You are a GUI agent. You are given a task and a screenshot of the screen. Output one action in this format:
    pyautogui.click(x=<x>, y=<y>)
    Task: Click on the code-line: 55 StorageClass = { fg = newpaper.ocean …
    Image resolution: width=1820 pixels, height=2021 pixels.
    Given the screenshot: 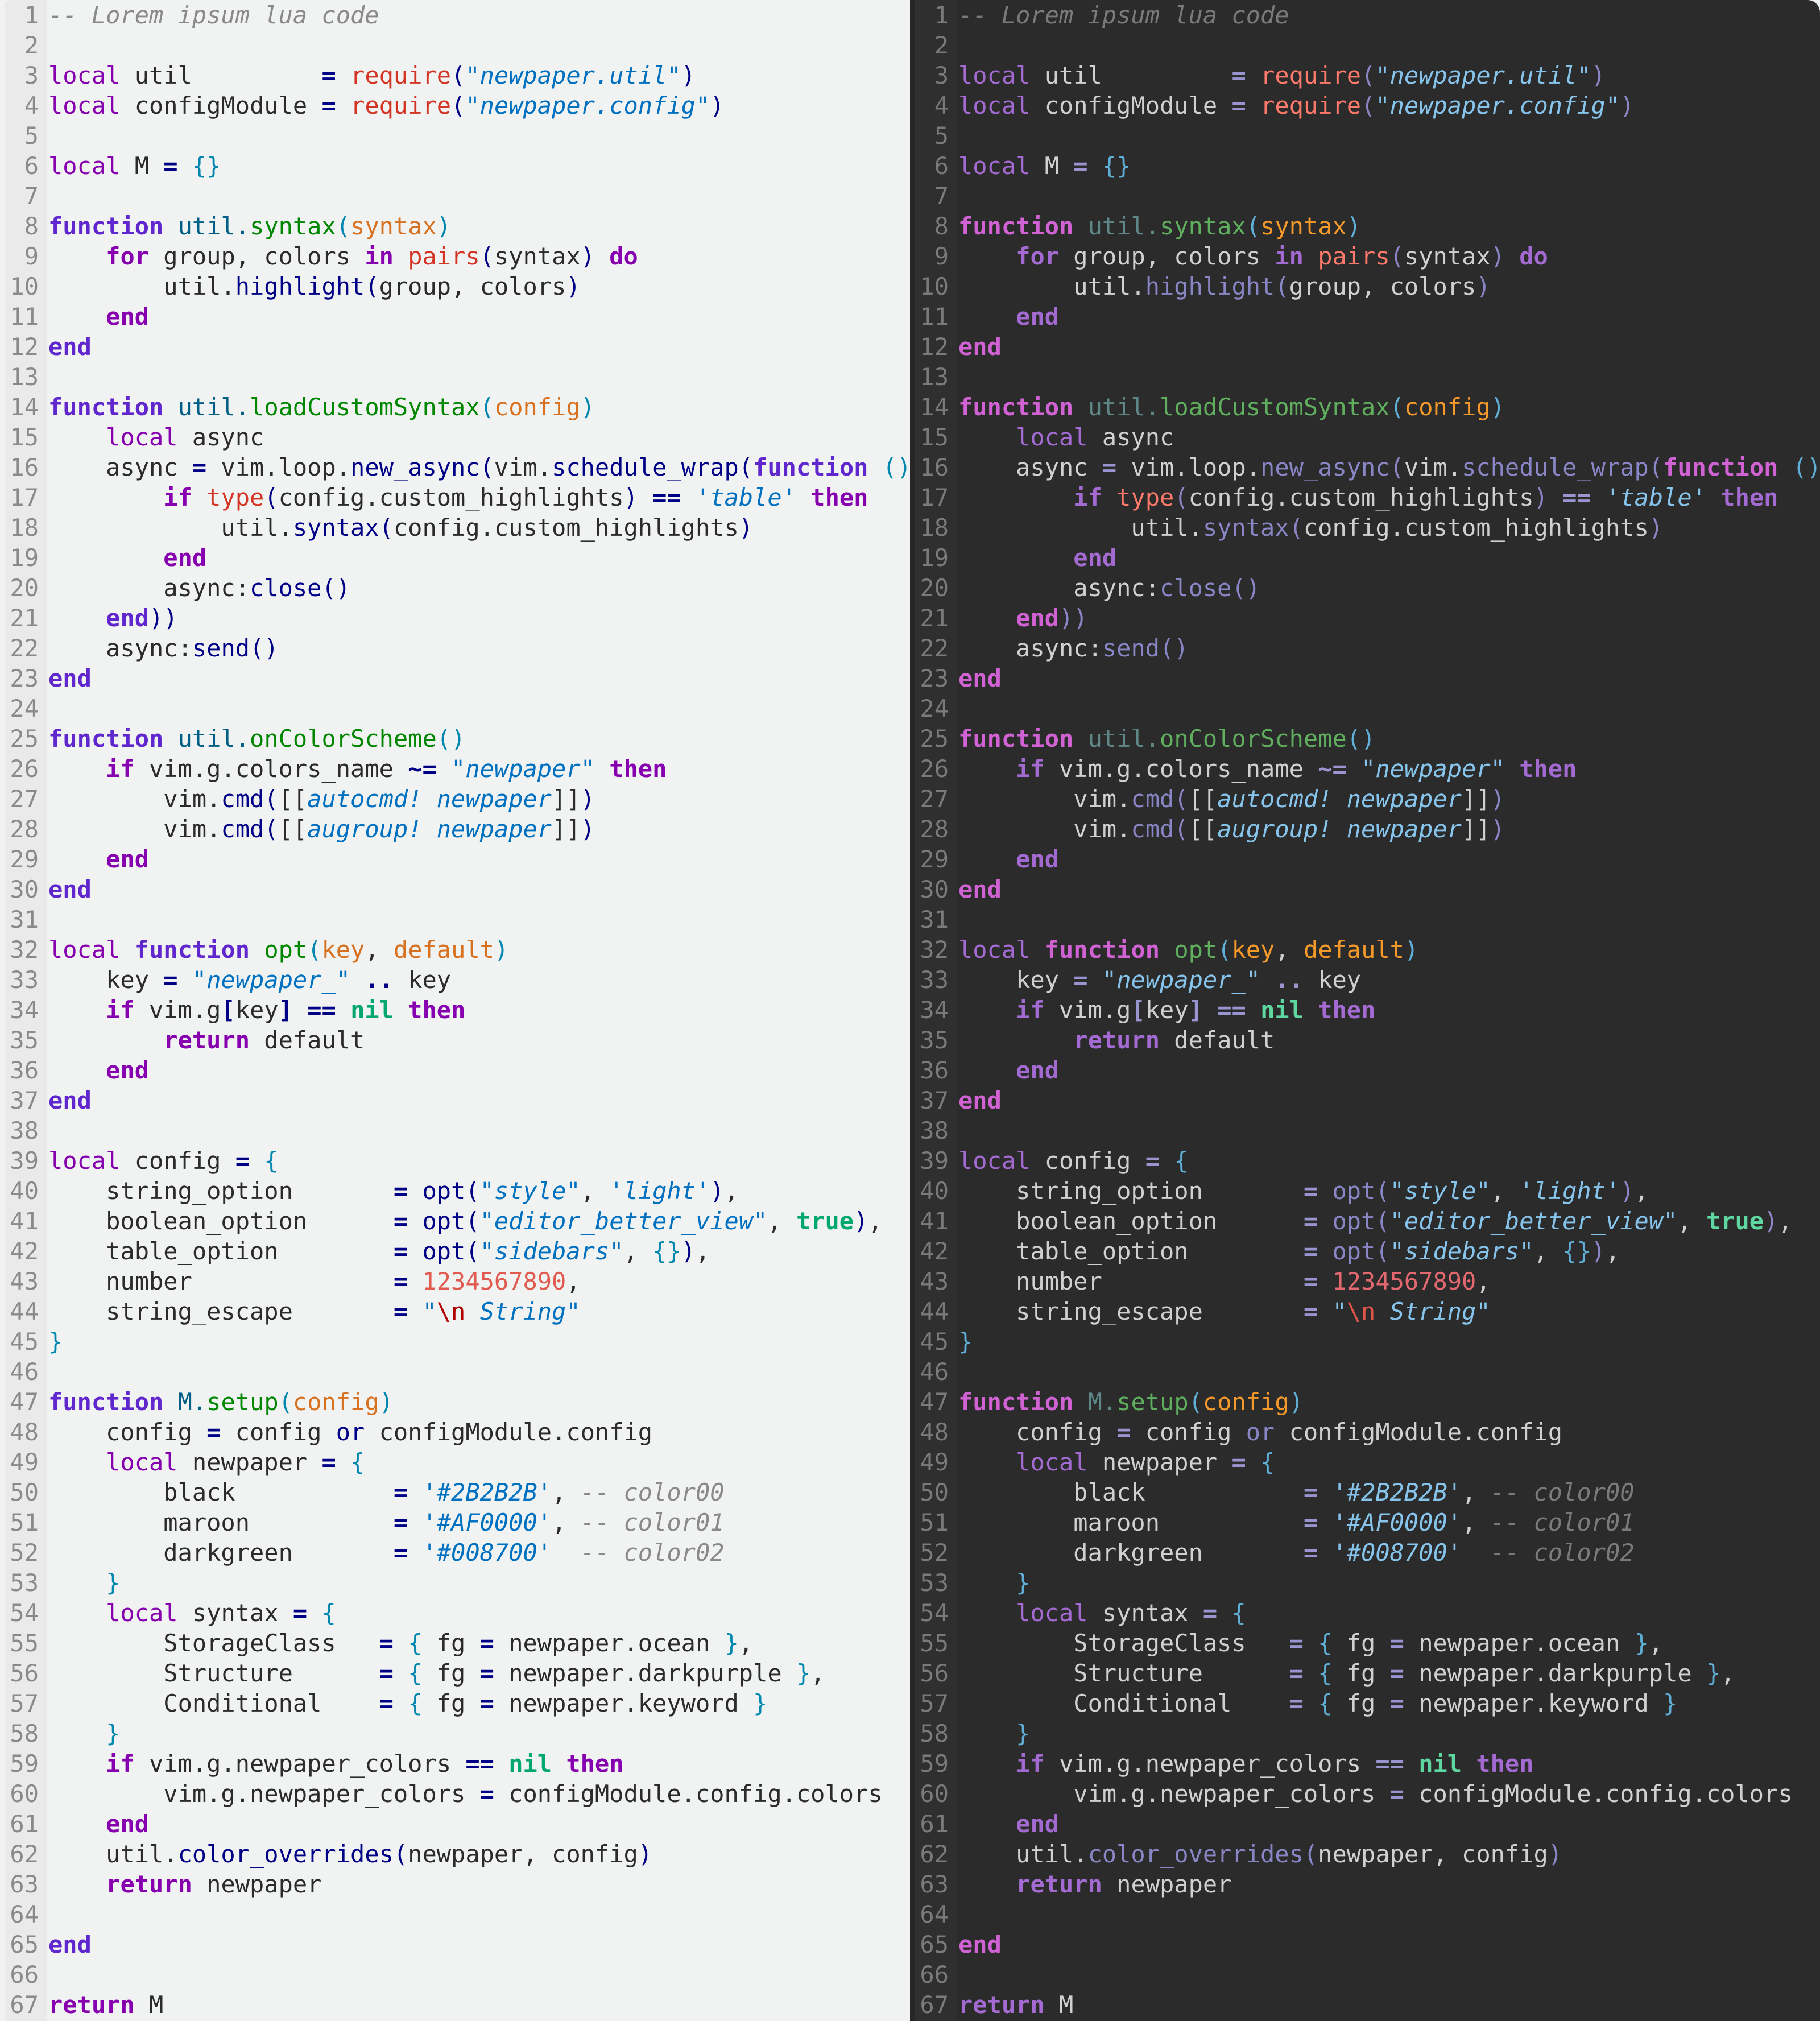 What is the action you would take?
    pyautogui.click(x=1365, y=1643)
    